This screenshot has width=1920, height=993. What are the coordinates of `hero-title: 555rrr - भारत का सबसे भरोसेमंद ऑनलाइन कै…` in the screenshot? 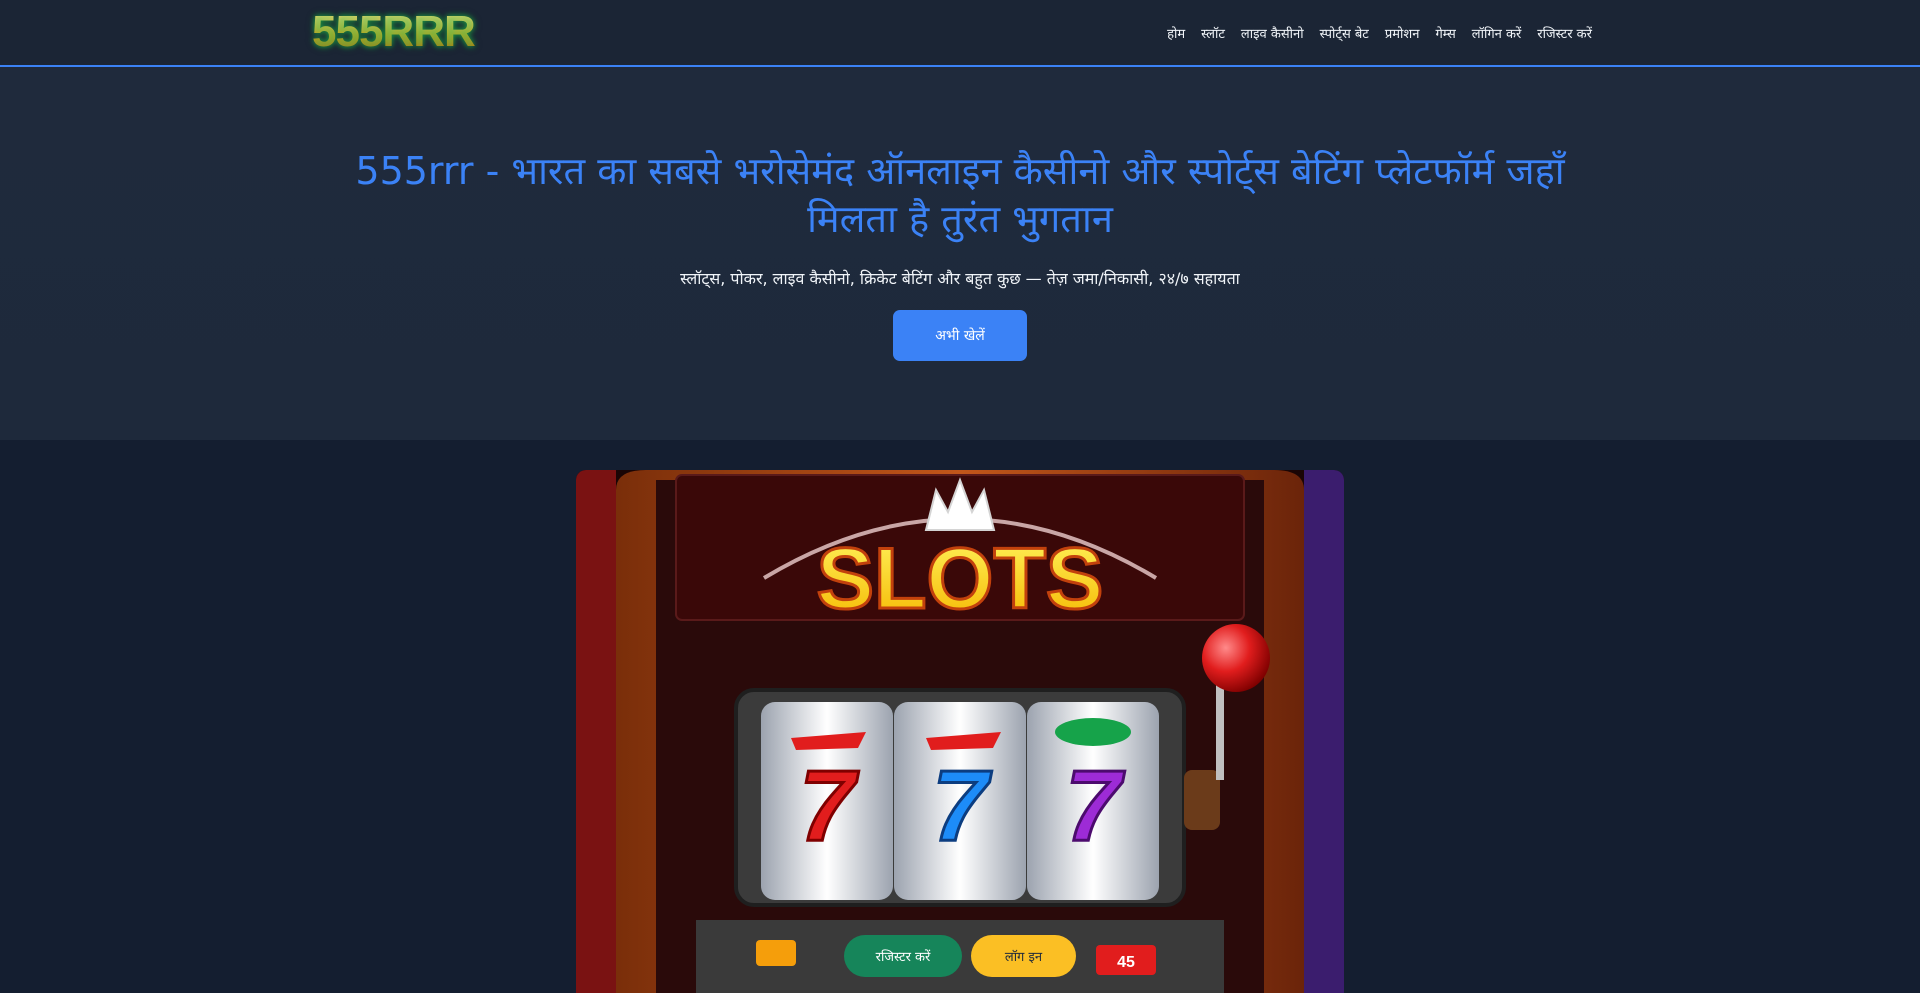 It's located at (960, 195).